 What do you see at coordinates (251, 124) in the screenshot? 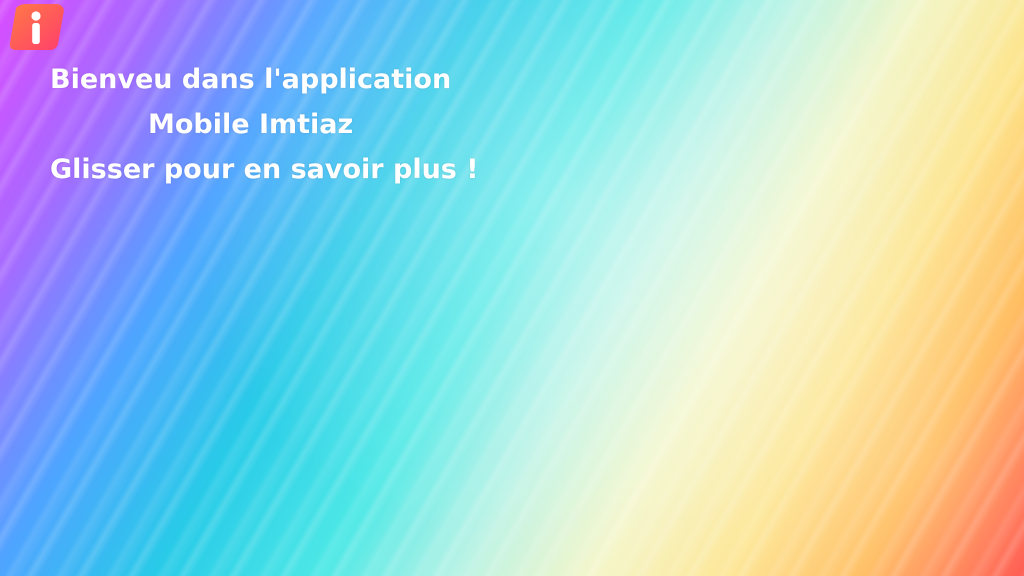
I see `welcome-line-2: Mobile Imtiaz` at bounding box center [251, 124].